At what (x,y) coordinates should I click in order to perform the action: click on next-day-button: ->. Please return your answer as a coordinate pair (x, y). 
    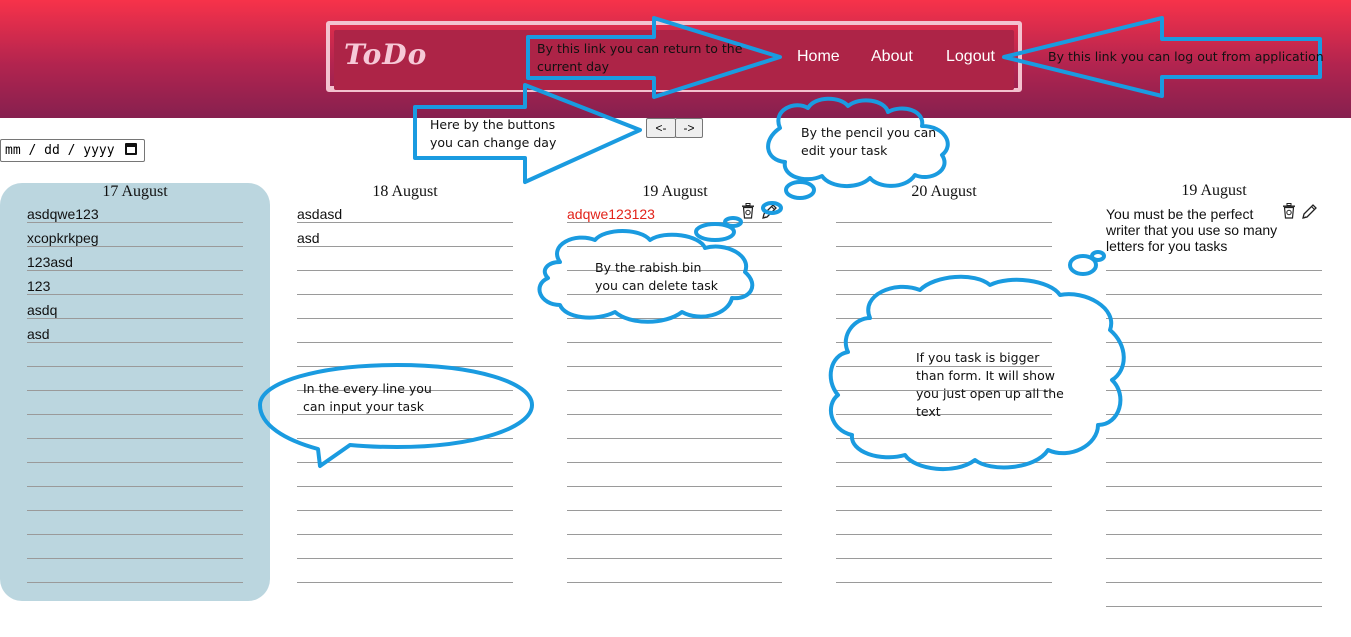
    Looking at the image, I should click on (689, 128).